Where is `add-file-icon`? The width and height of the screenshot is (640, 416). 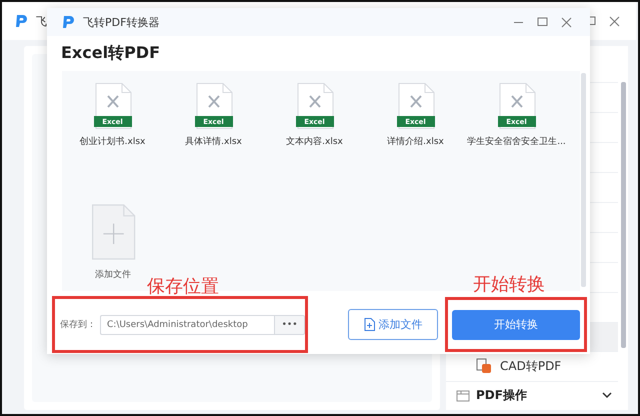
add-file-icon is located at coordinates (369, 324).